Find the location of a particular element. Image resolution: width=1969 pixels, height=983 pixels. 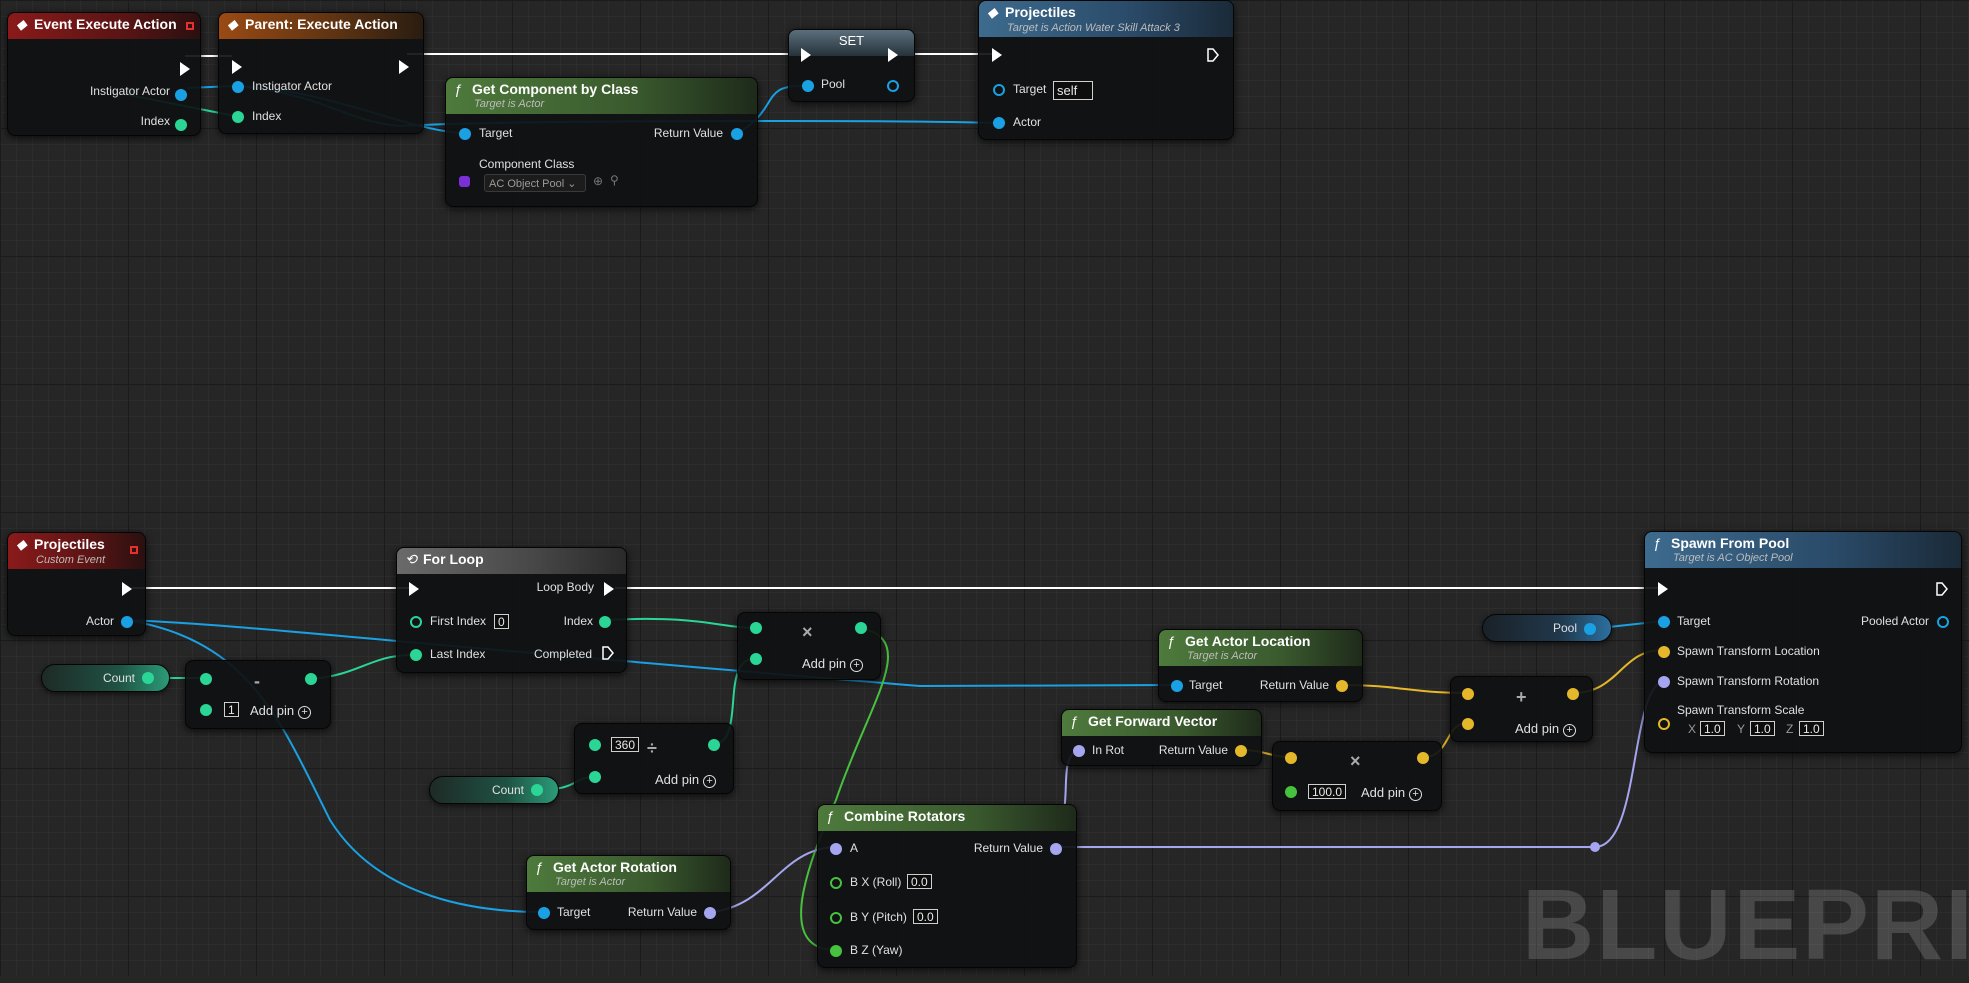

index-out-pin is located at coordinates (605, 622).